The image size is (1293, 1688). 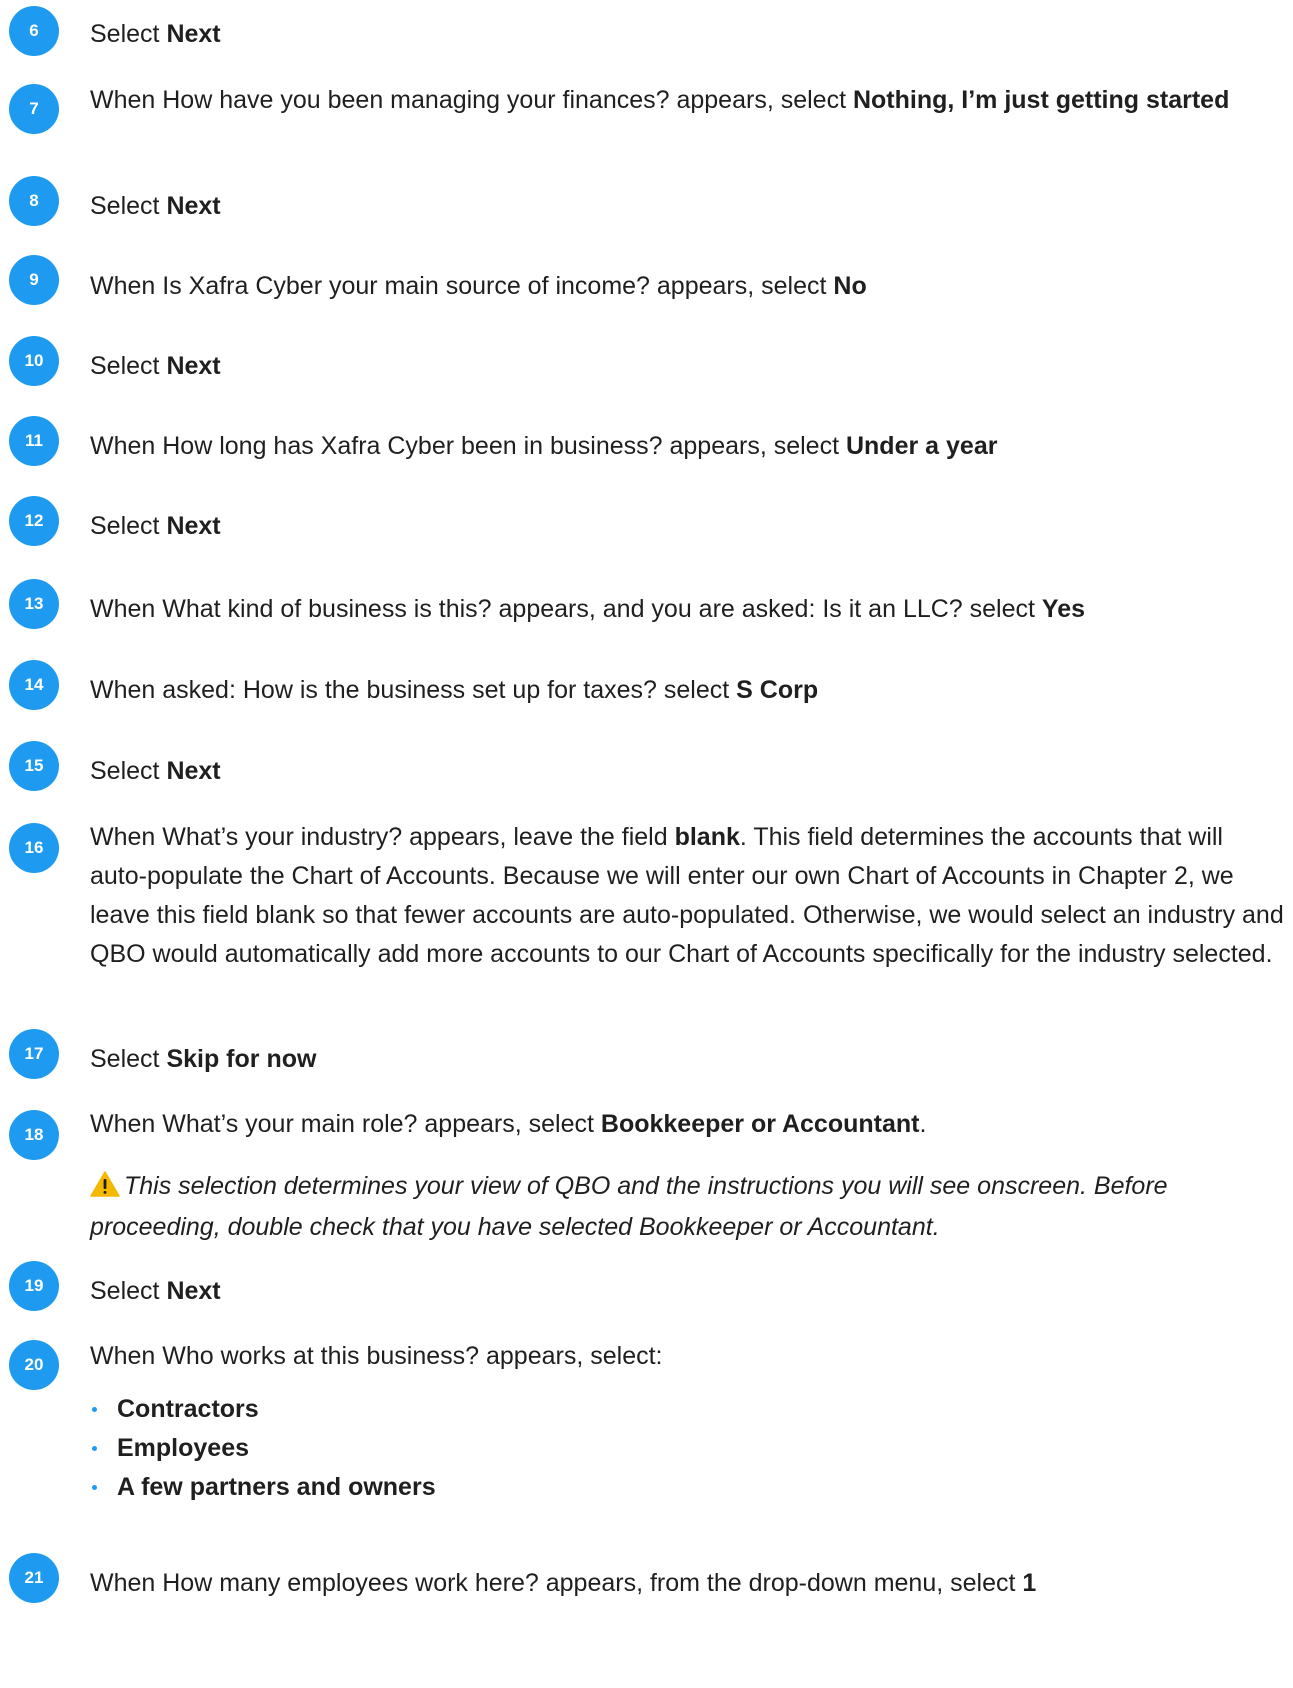 I want to click on list-item: Employees, so click(x=263, y=1448).